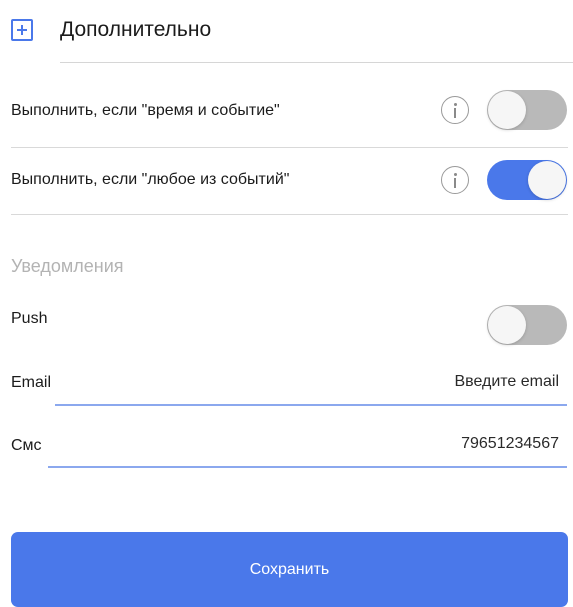  Describe the element at coordinates (136, 29) in the screenshot. I see `section-header-title: Дополнительно` at that location.